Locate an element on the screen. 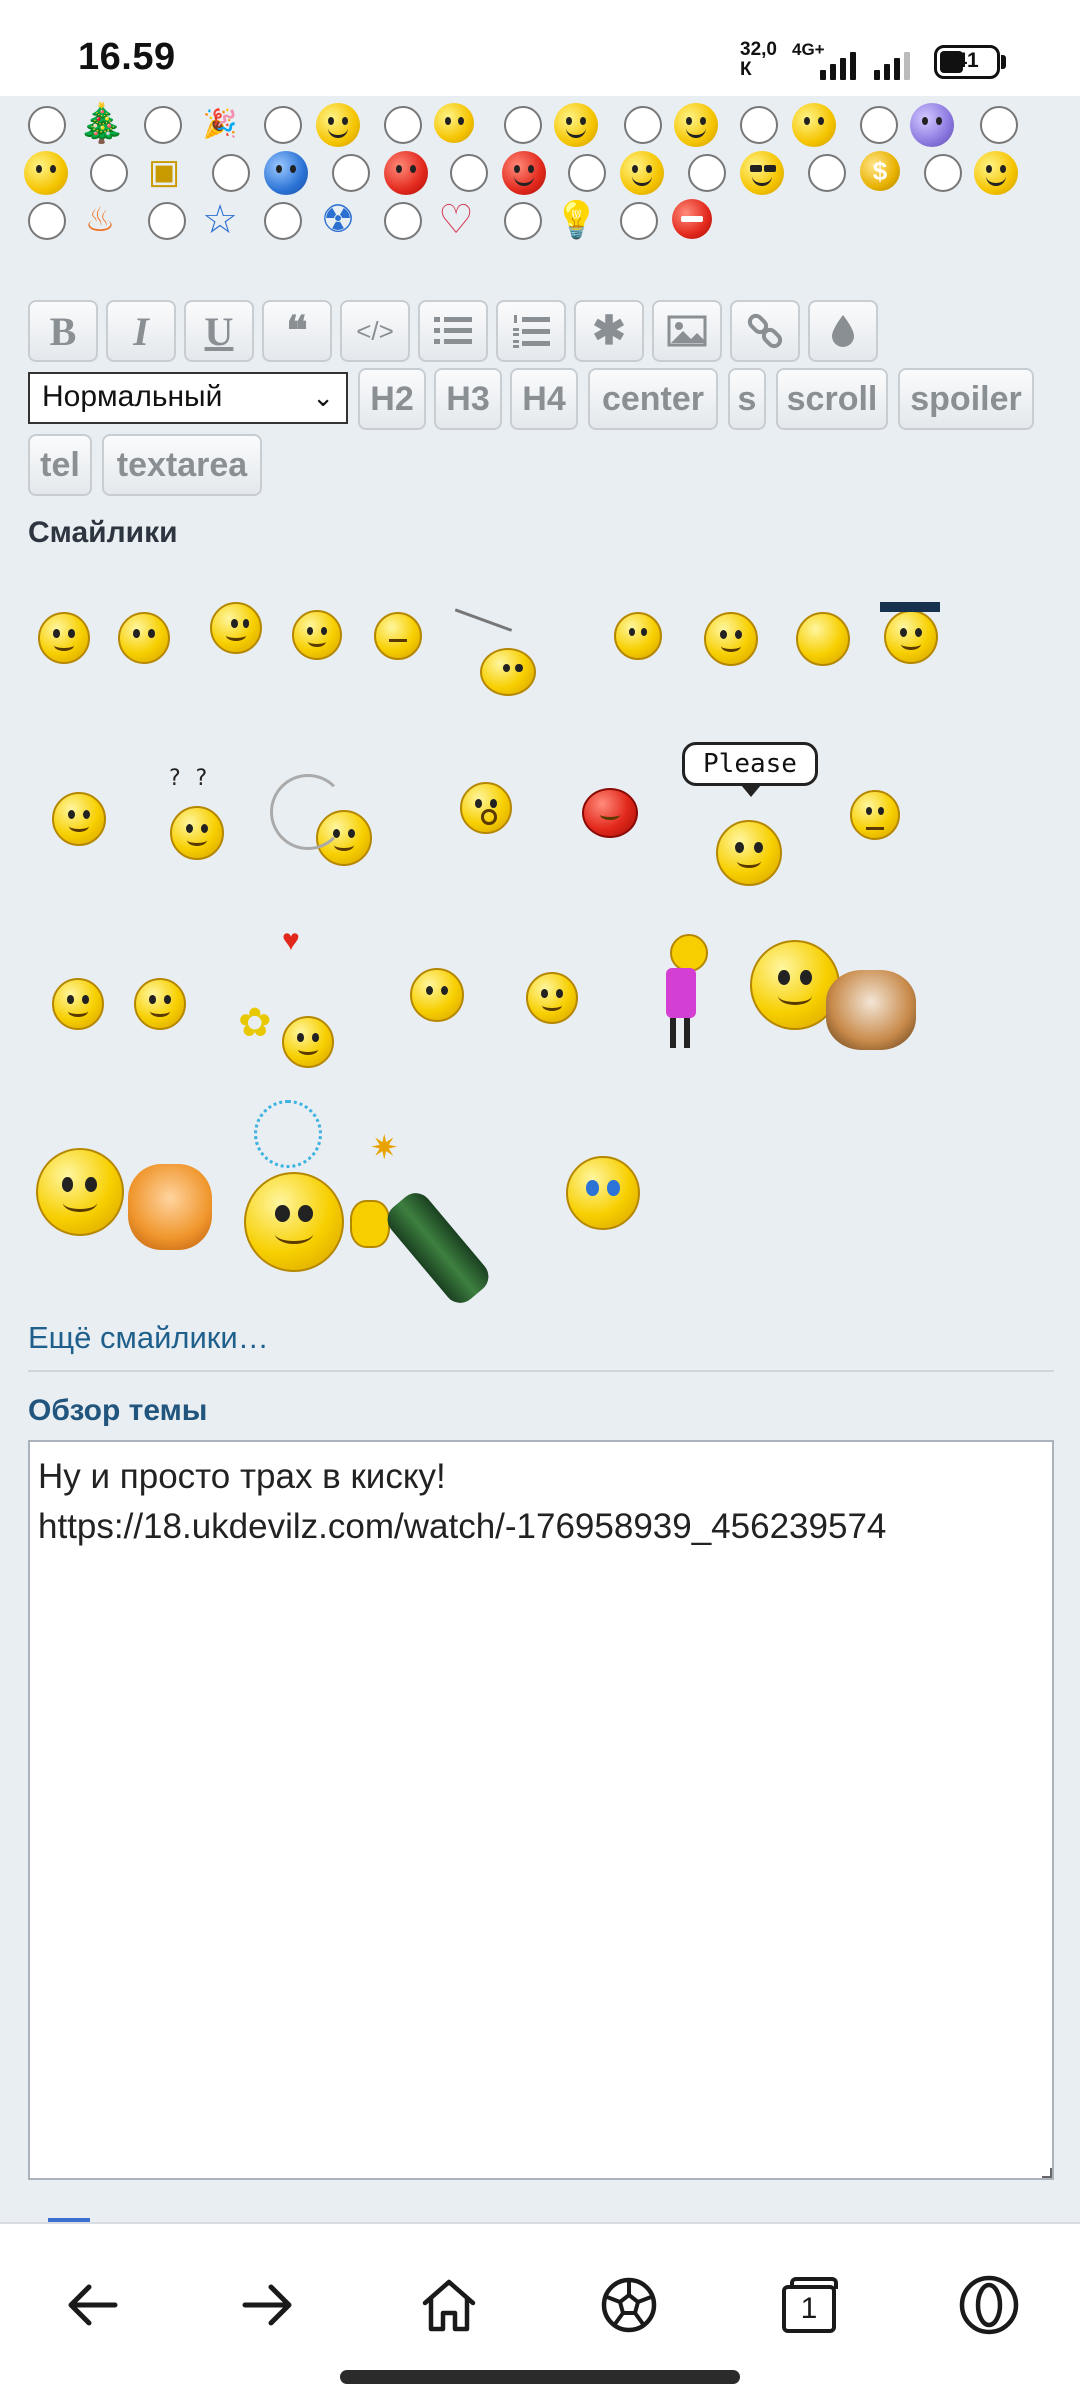 The width and height of the screenshot is (1080, 2402). home-icon is located at coordinates (449, 2305).